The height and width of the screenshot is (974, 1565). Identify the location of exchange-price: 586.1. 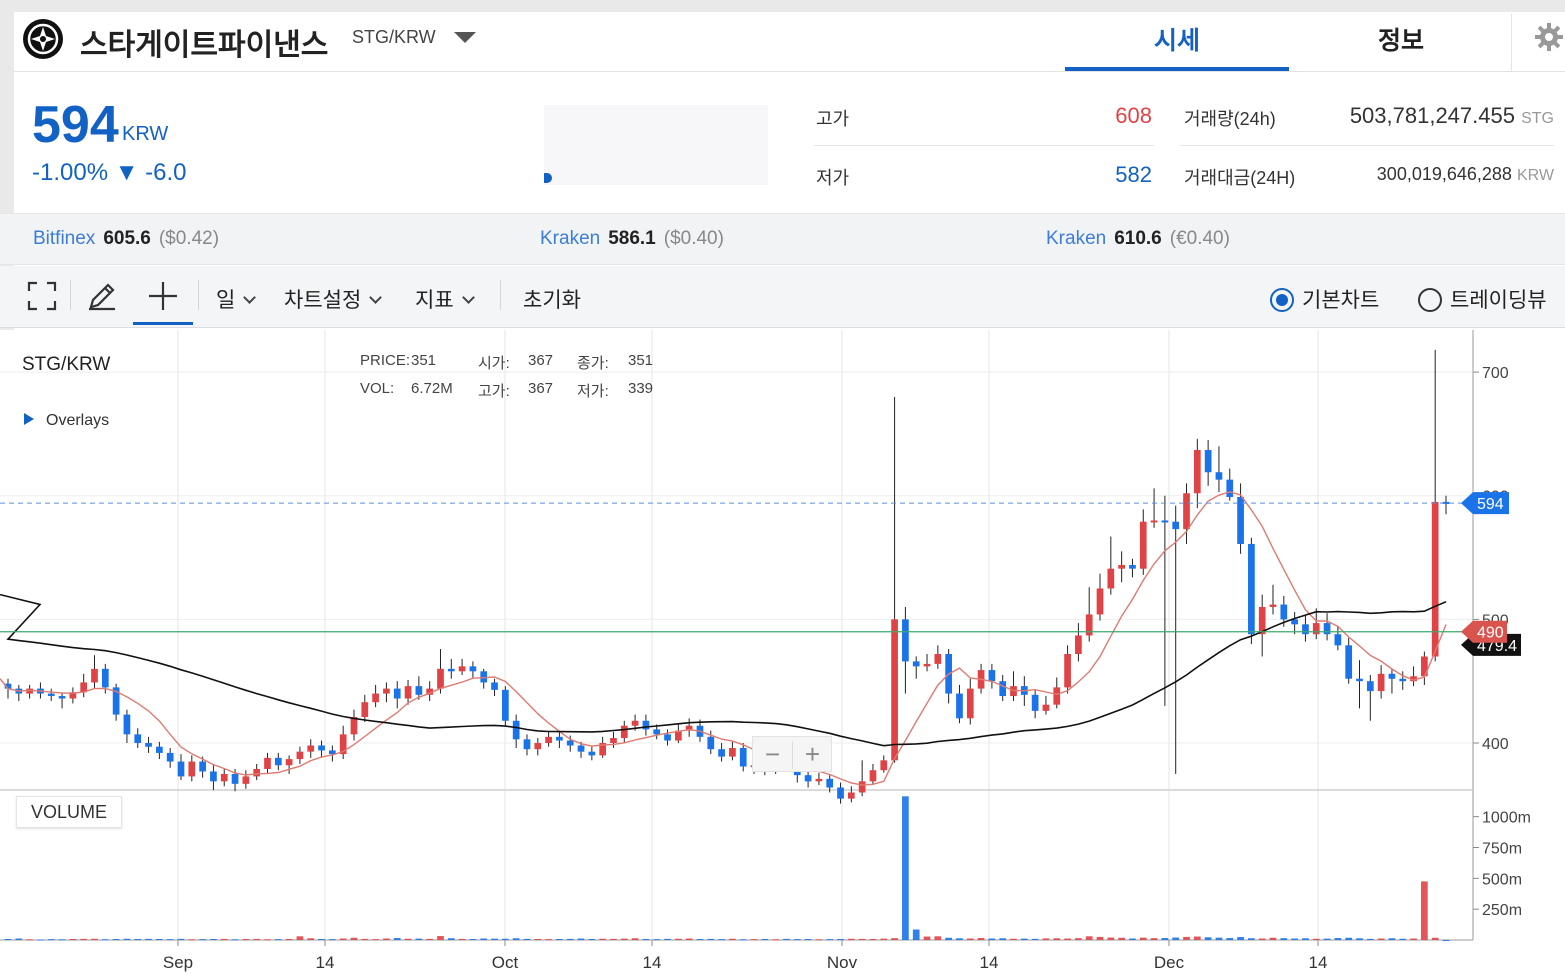
(632, 238).